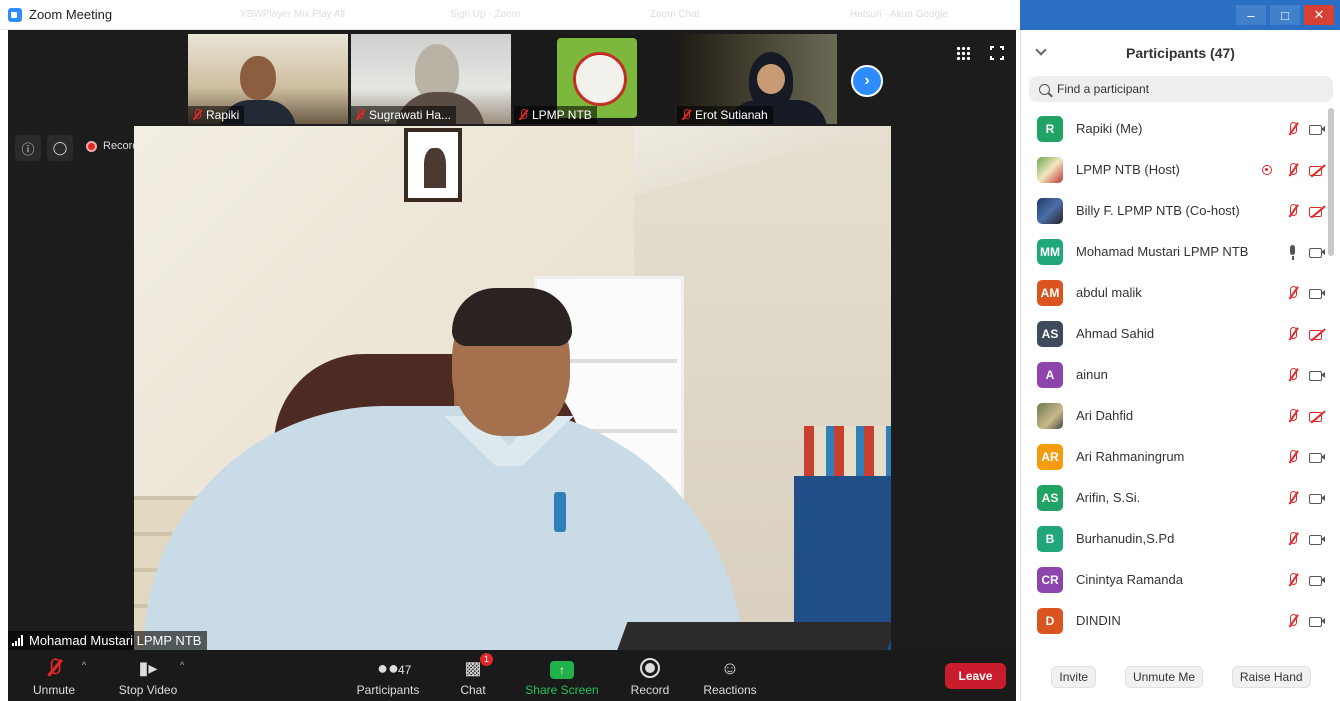 The image size is (1340, 701). I want to click on participant-row: Billy F. LPMP NTB (Co-host), so click(1174, 210).